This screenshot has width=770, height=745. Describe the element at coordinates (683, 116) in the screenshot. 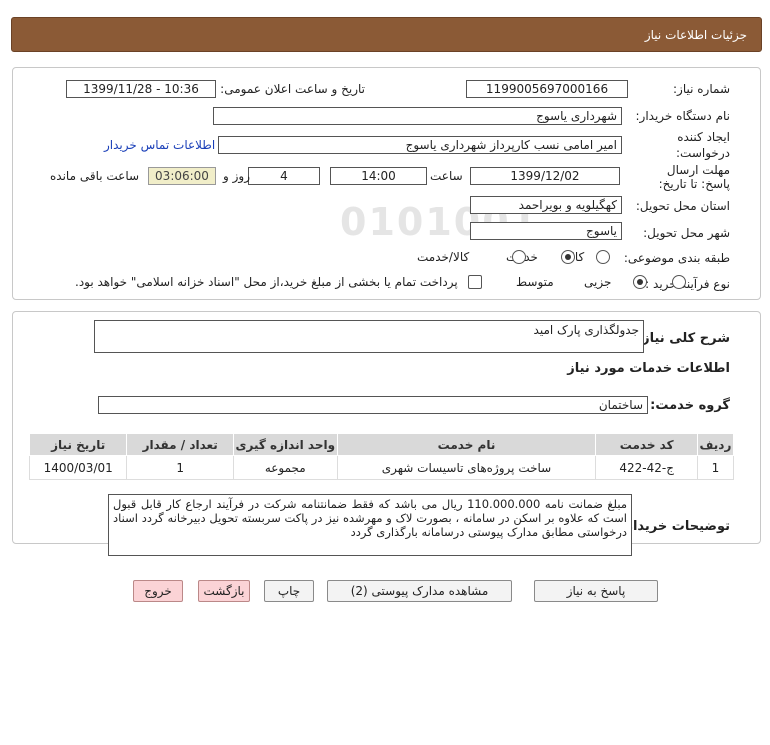

I see `buyer-org-label: نام دستگاه خریدار:` at that location.